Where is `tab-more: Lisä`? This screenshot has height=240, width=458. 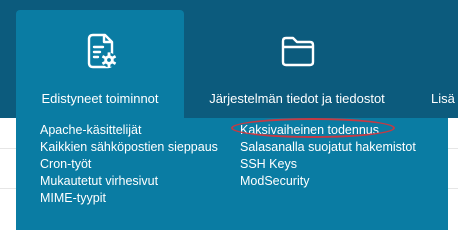 tab-more: Lisä is located at coordinates (438, 64).